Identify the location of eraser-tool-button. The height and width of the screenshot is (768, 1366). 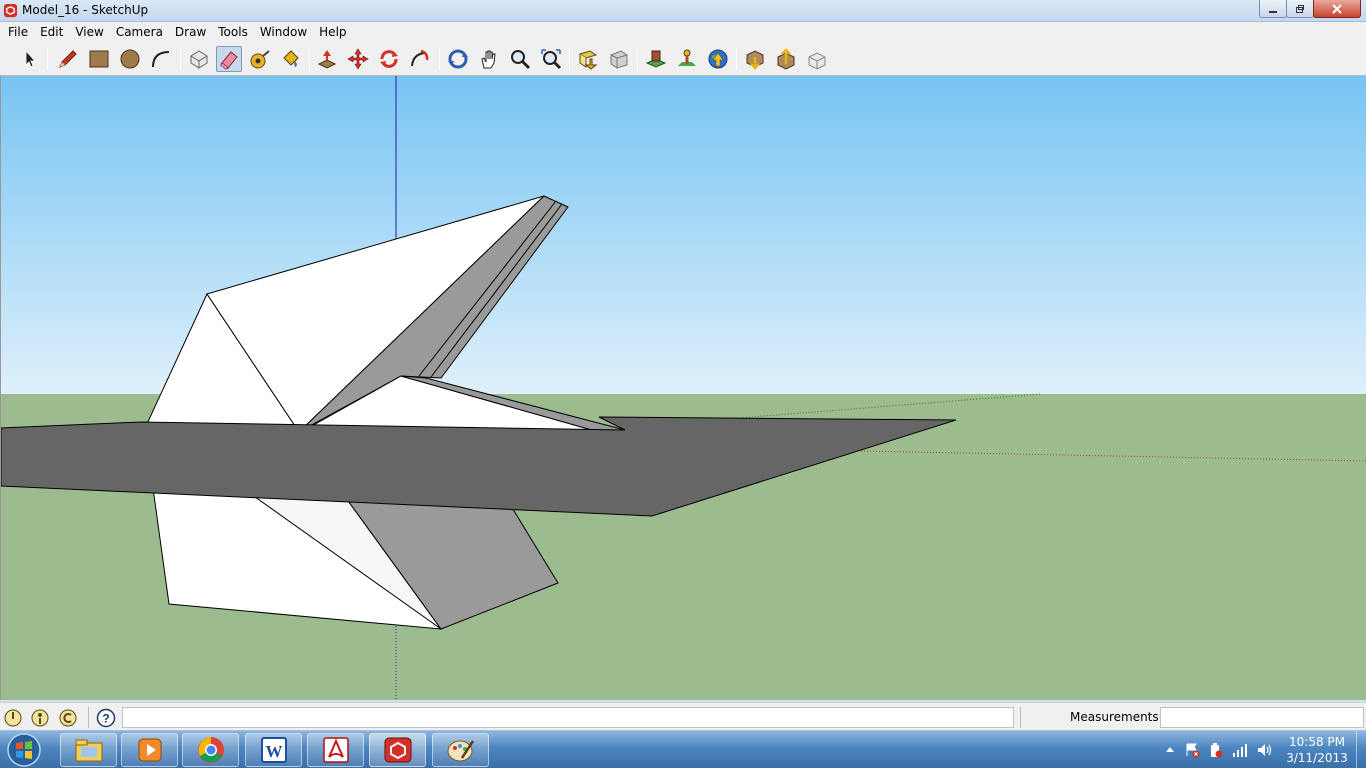
(229, 59).